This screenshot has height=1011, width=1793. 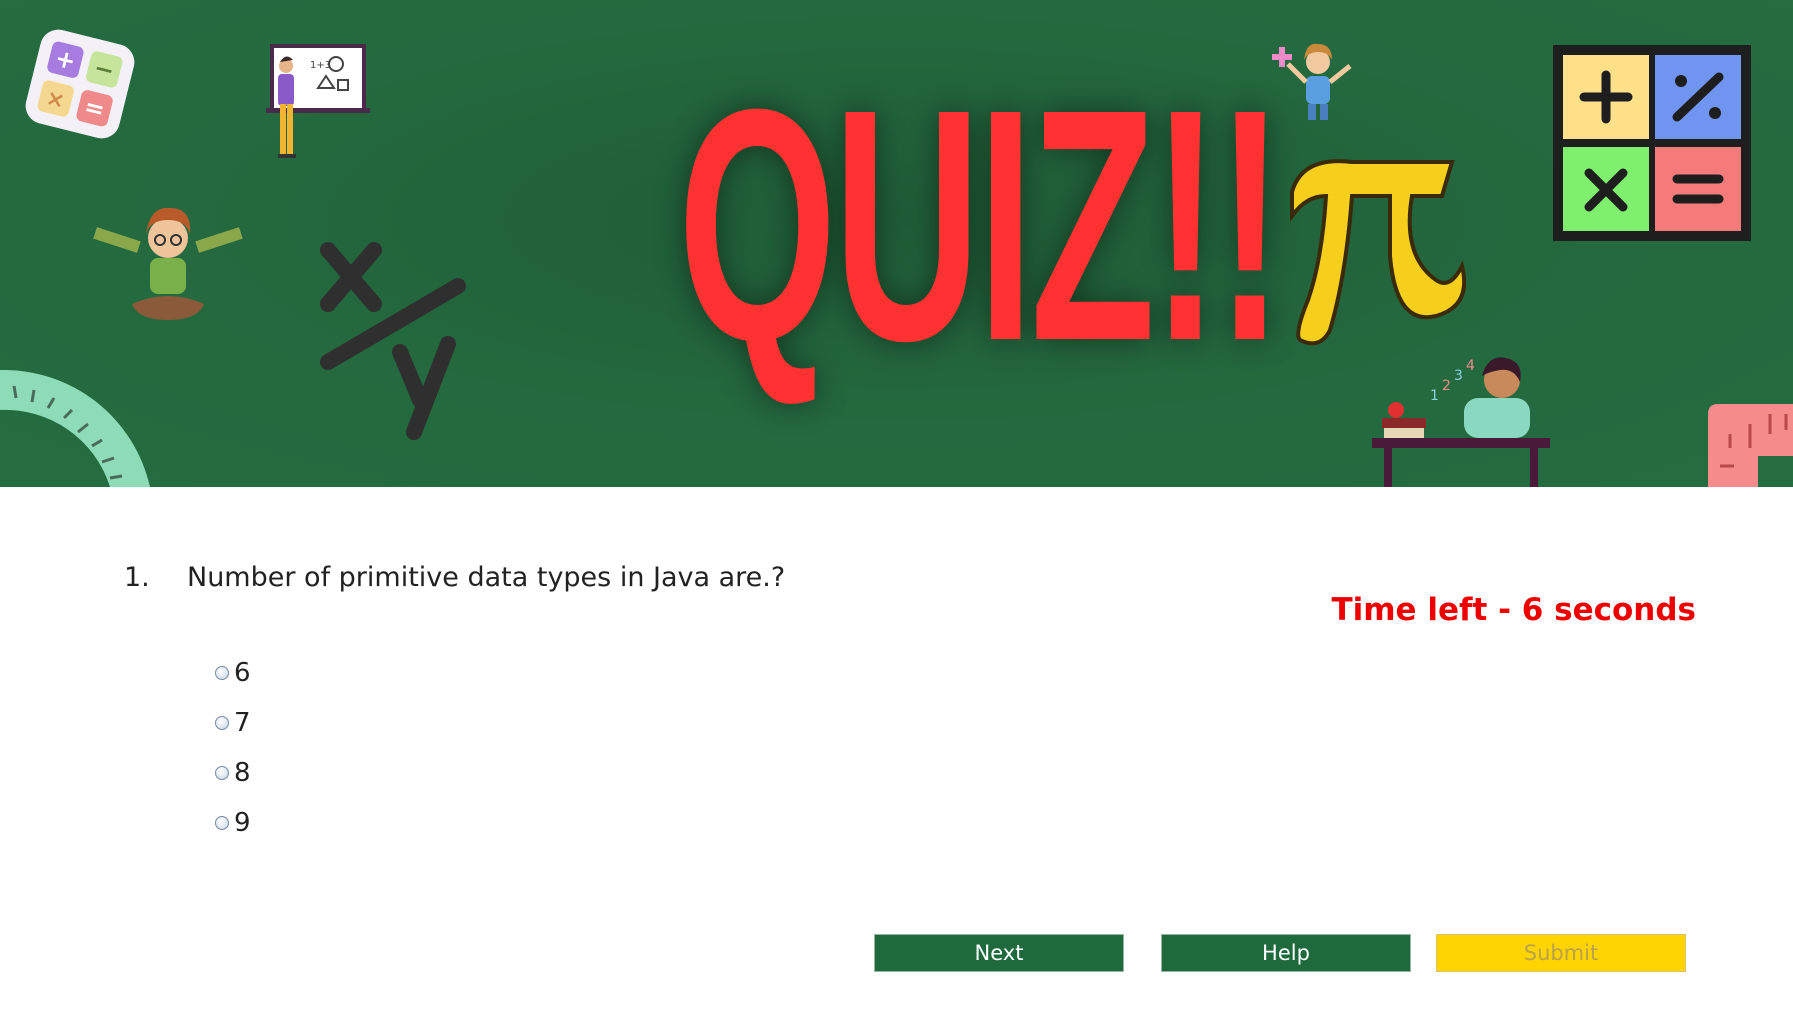 What do you see at coordinates (242, 773) in the screenshot?
I see `answer-option-label: 8` at bounding box center [242, 773].